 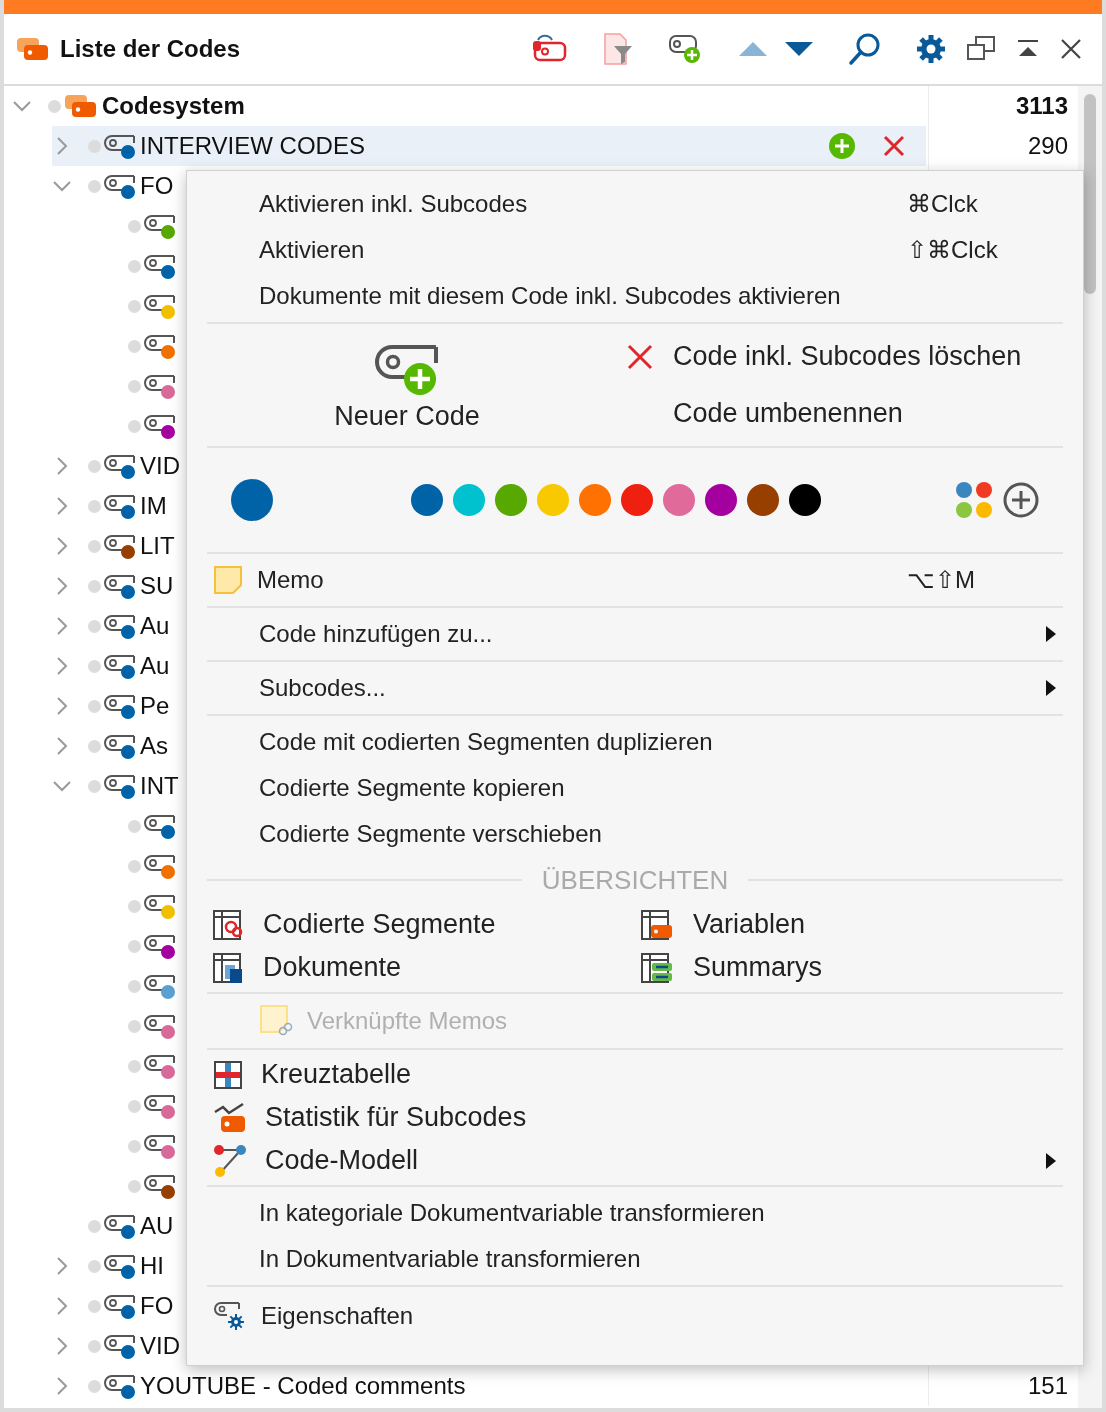 What do you see at coordinates (799, 49) in the screenshot?
I see `move-down-icon` at bounding box center [799, 49].